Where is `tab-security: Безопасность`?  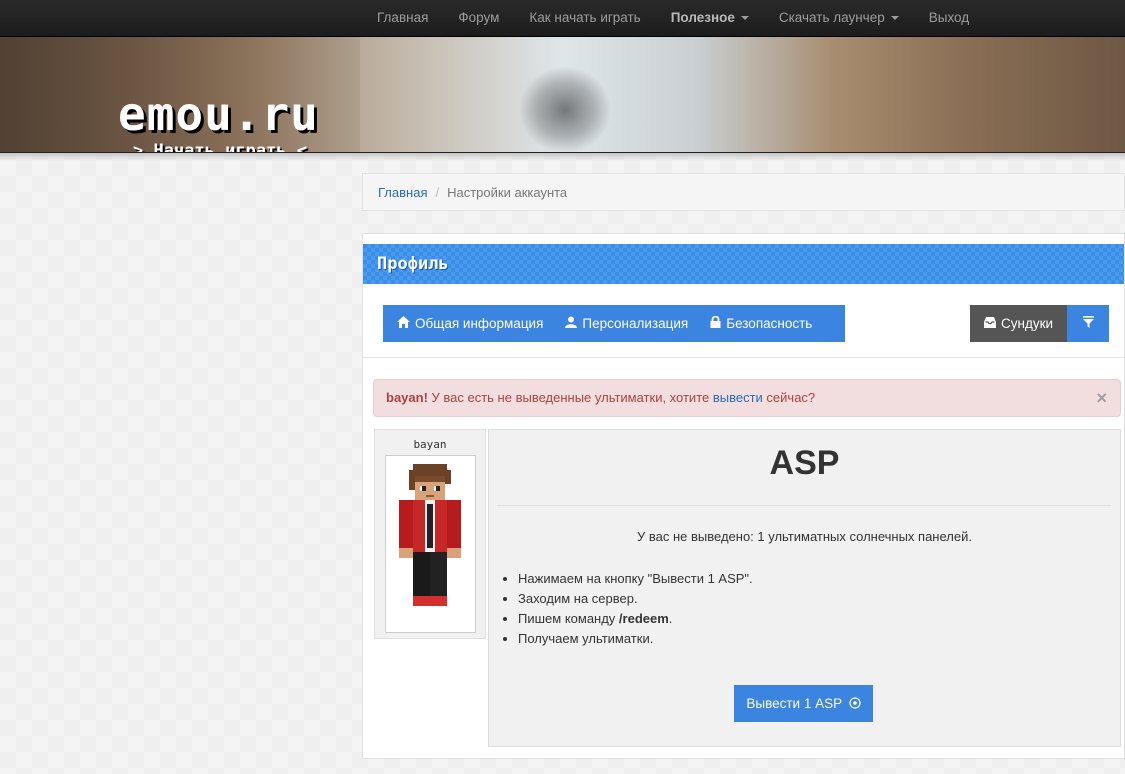
tab-security: Безопасность is located at coordinates (761, 323).